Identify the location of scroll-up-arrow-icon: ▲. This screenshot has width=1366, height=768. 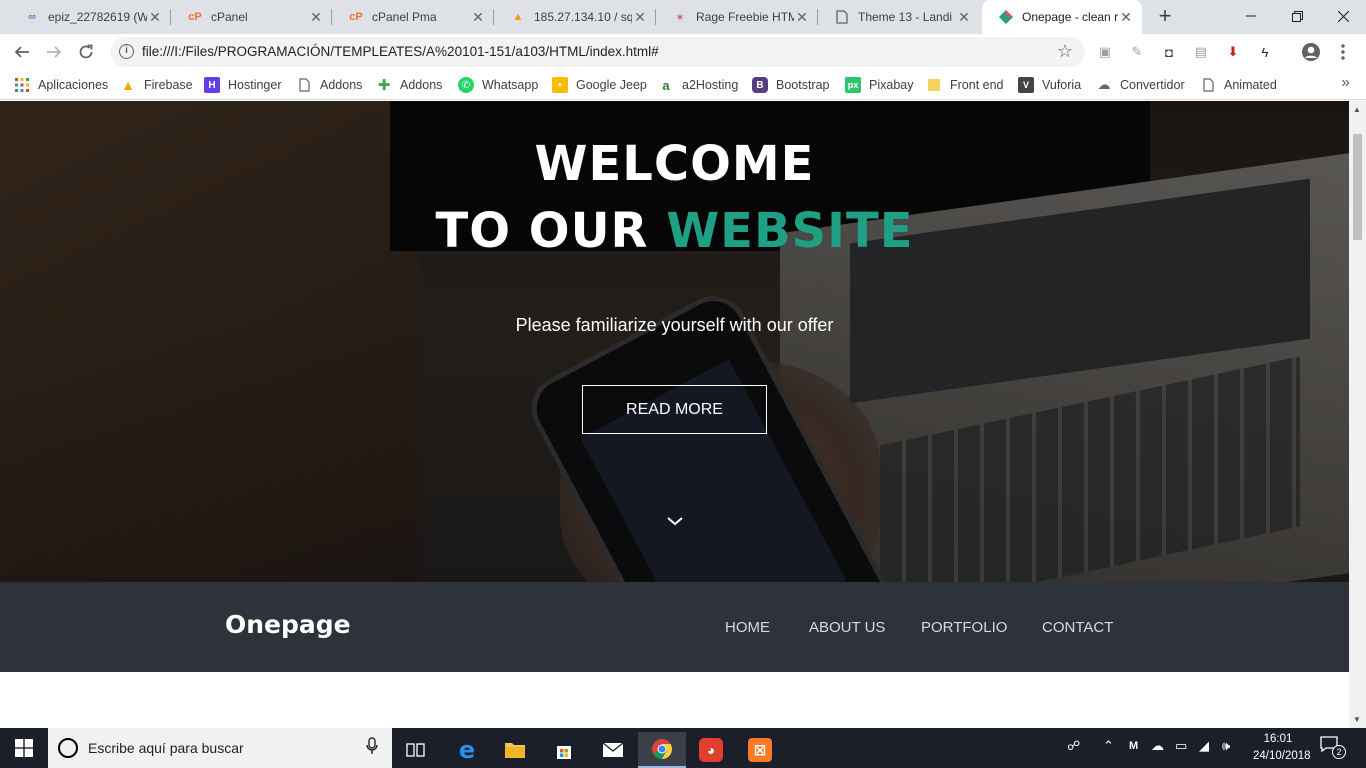
(1357, 109).